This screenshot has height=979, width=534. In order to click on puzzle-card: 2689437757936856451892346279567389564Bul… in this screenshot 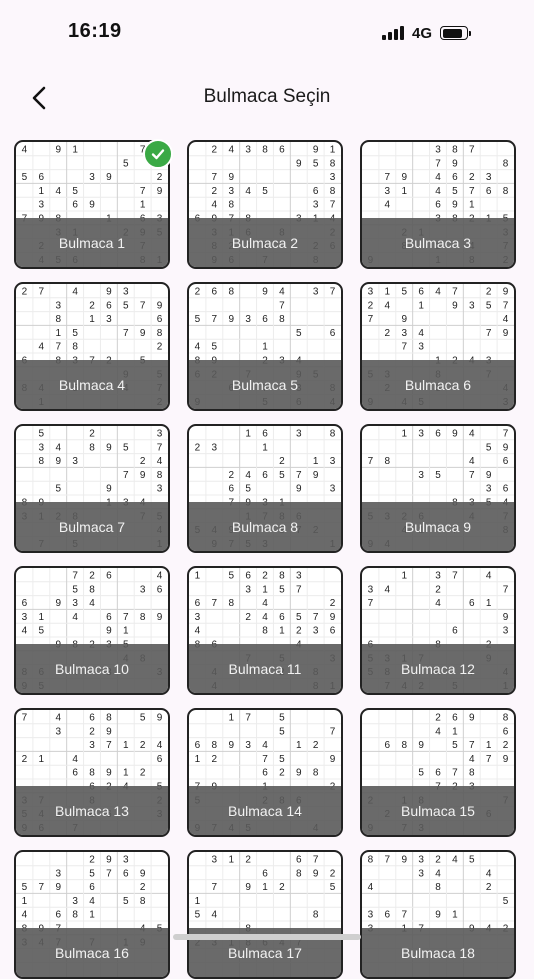, I will do `click(265, 346)`.